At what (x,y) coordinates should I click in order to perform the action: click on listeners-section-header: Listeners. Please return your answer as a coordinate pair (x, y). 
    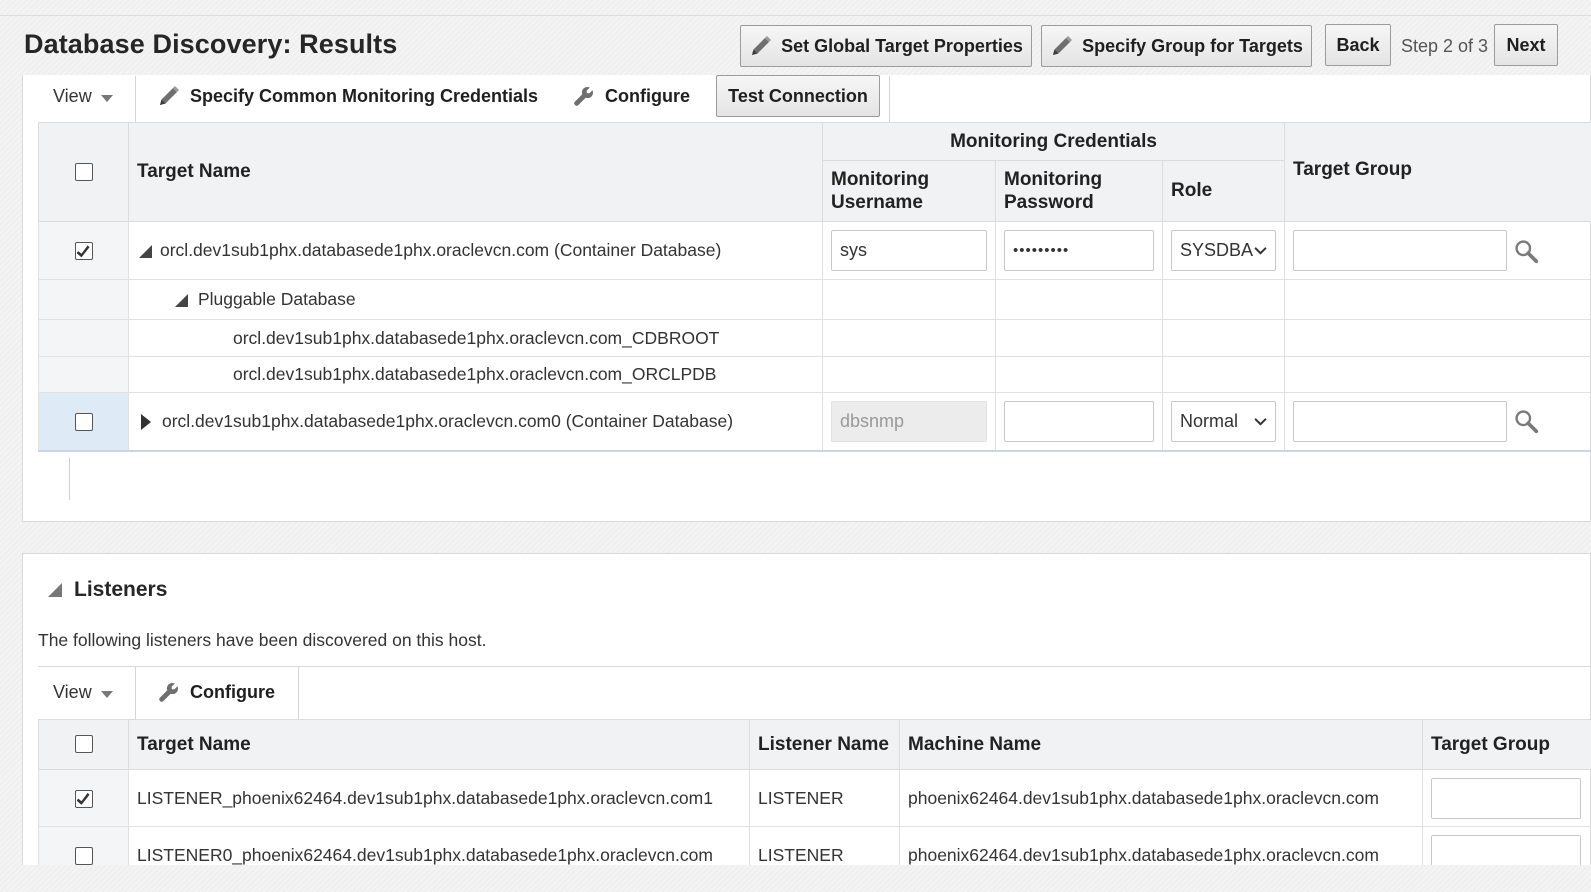
    Looking at the image, I should click on (107, 590).